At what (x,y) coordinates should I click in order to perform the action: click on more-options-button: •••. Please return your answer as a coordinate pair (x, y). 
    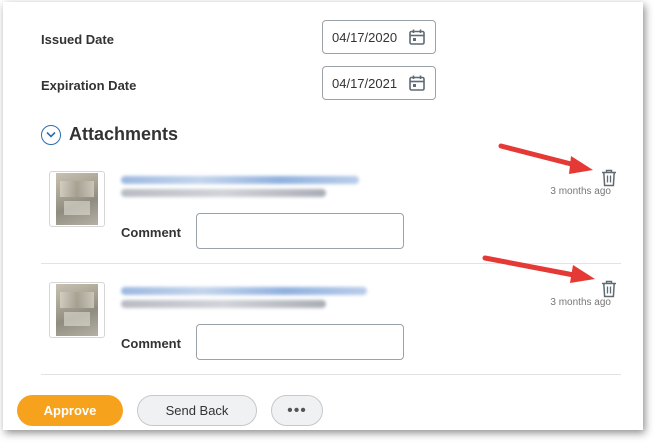
    Looking at the image, I should click on (297, 410).